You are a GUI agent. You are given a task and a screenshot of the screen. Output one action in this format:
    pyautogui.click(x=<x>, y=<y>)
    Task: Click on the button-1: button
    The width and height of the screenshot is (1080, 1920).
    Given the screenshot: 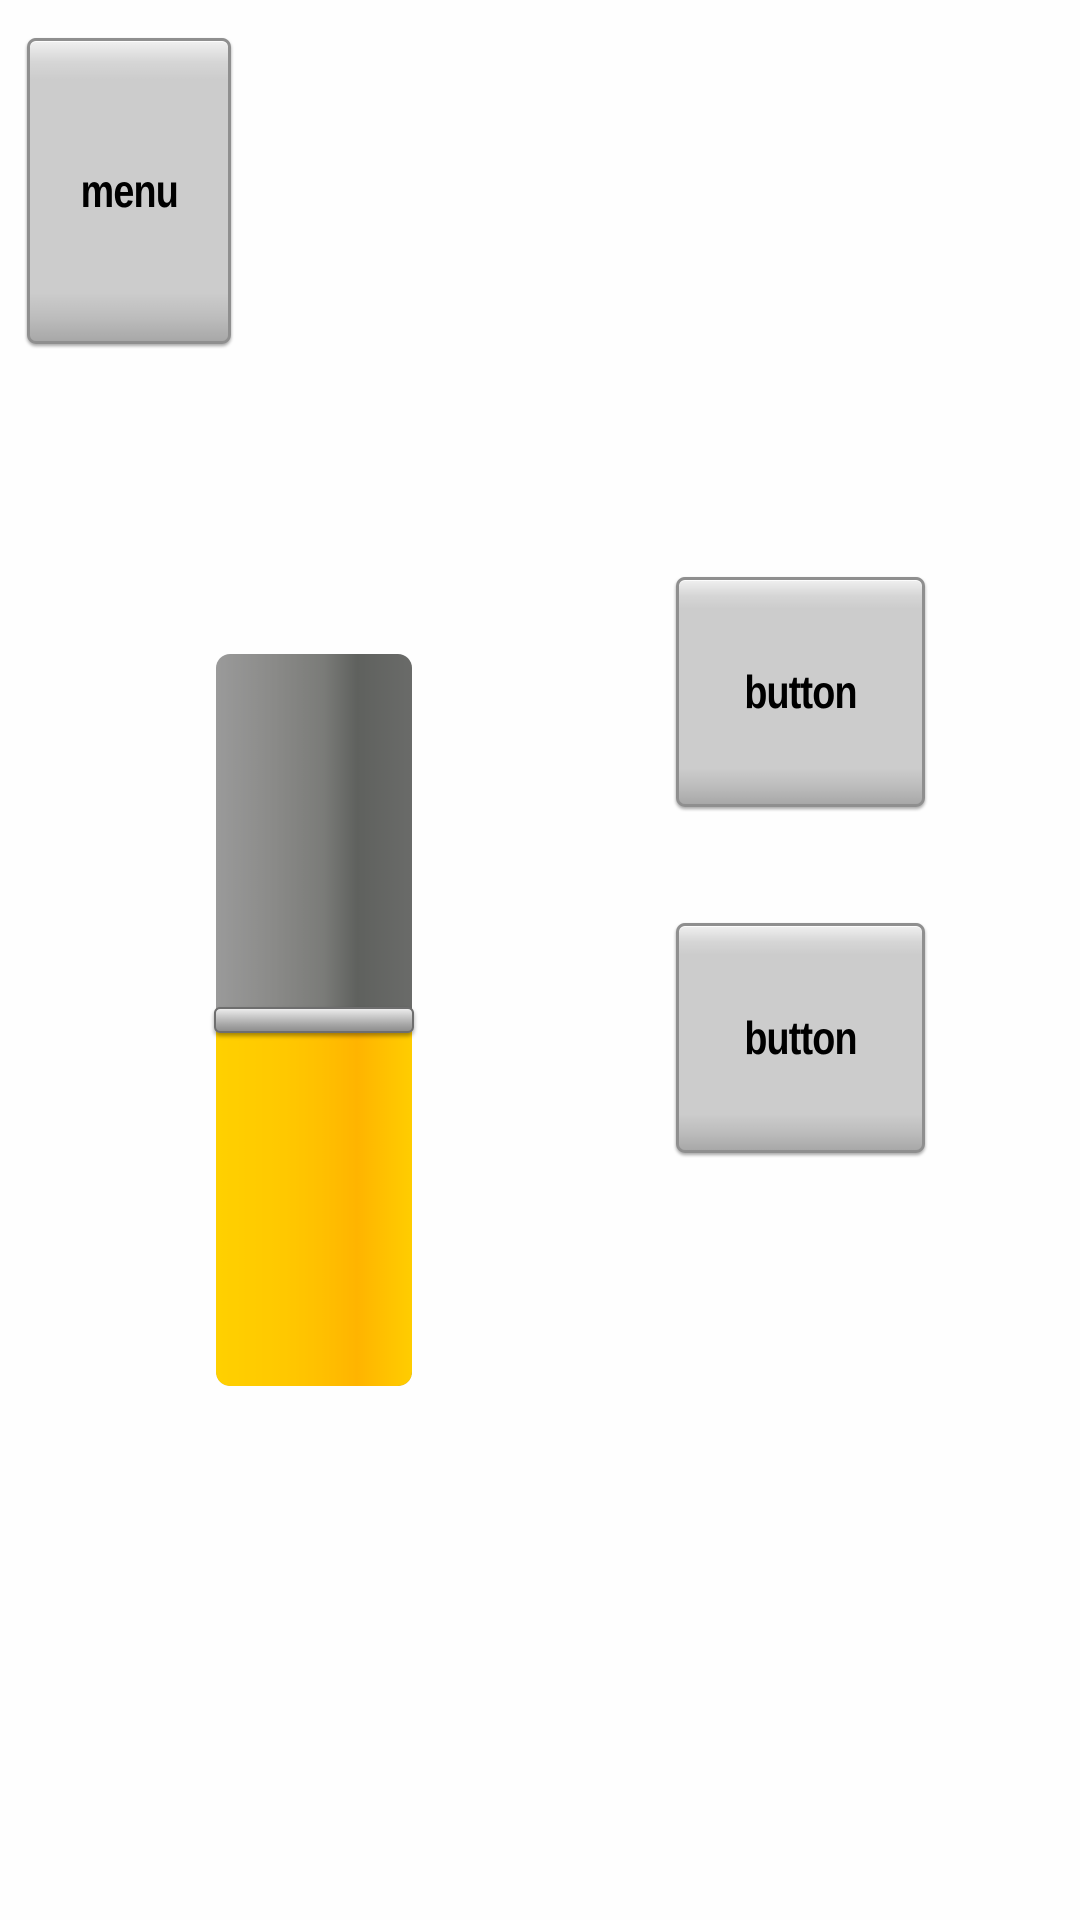 What is the action you would take?
    pyautogui.click(x=800, y=692)
    